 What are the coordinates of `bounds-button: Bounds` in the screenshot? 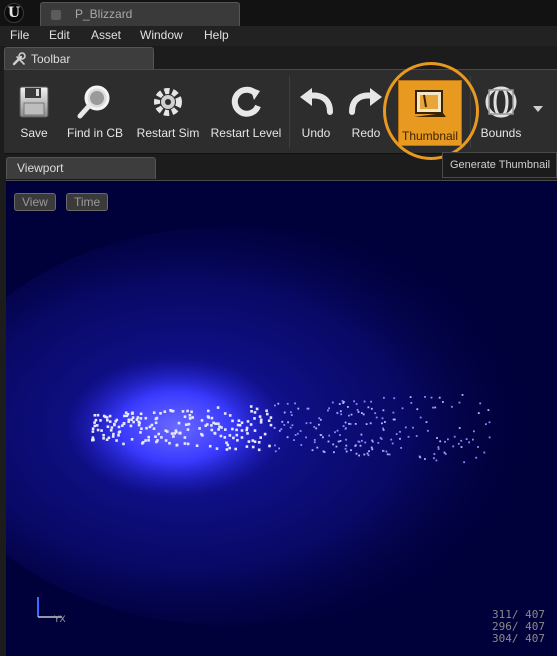 It's located at (501, 113).